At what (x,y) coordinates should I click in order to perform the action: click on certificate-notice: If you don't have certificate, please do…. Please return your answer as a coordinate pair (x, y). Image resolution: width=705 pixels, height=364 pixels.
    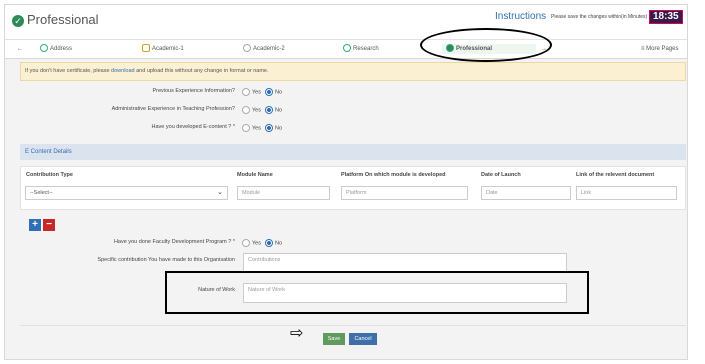
    Looking at the image, I should click on (353, 71).